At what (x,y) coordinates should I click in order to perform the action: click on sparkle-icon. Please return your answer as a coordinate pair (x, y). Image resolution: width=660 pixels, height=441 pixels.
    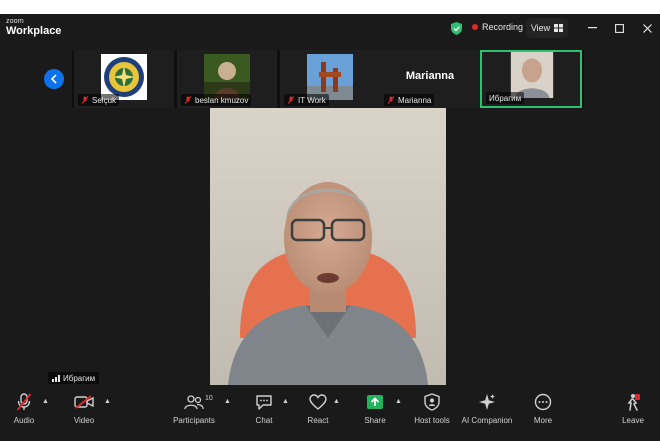
    Looking at the image, I should click on (487, 402).